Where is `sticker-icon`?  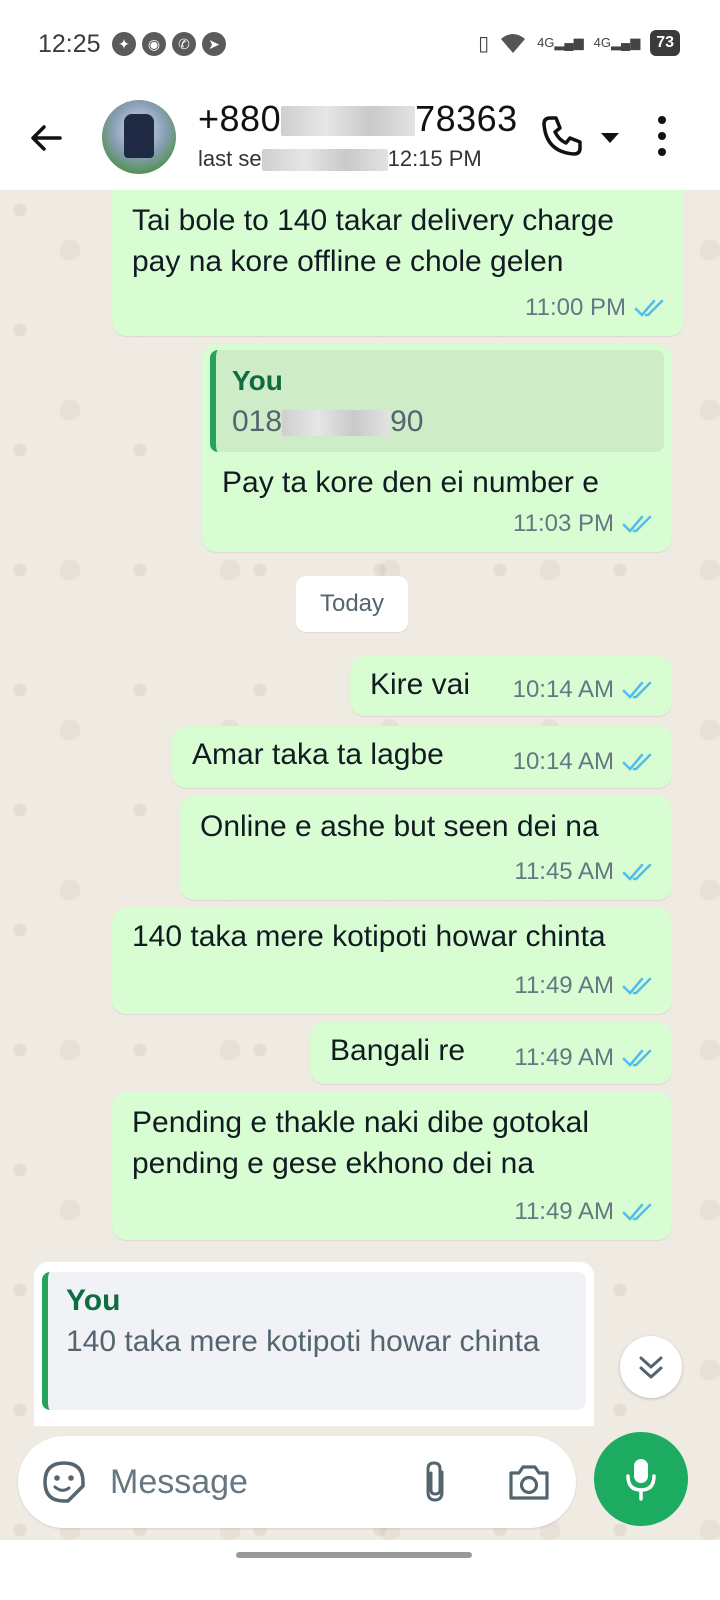 sticker-icon is located at coordinates (64, 1482).